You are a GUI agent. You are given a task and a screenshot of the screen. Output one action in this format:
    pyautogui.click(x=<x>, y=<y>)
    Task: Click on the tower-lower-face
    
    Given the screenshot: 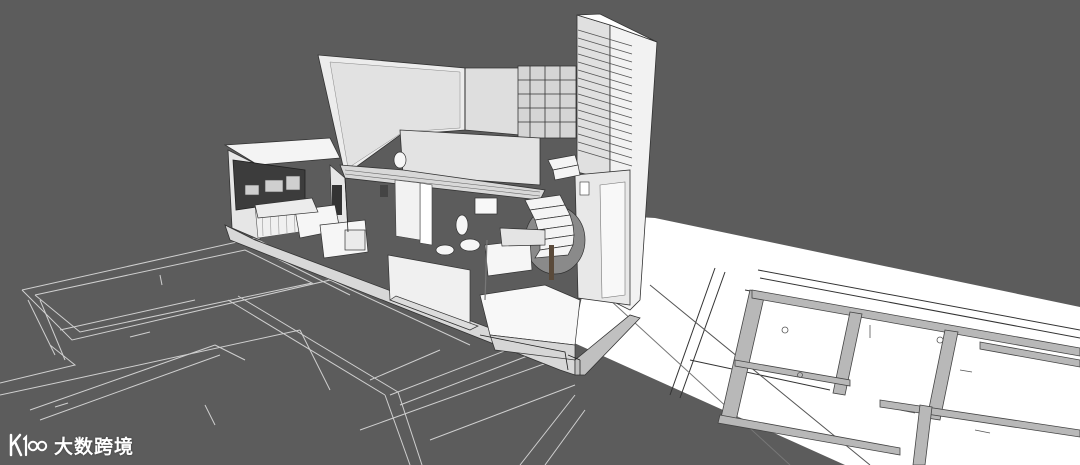 What is the action you would take?
    pyautogui.click(x=612, y=240)
    